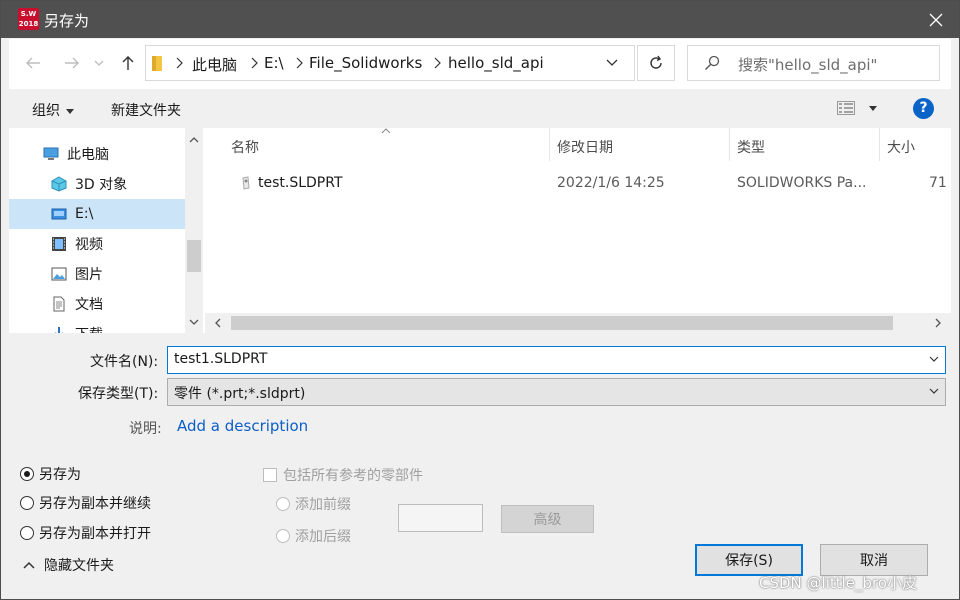  Describe the element at coordinates (480, 19) in the screenshot. I see `title-bar: S.W 2018 另存为` at that location.